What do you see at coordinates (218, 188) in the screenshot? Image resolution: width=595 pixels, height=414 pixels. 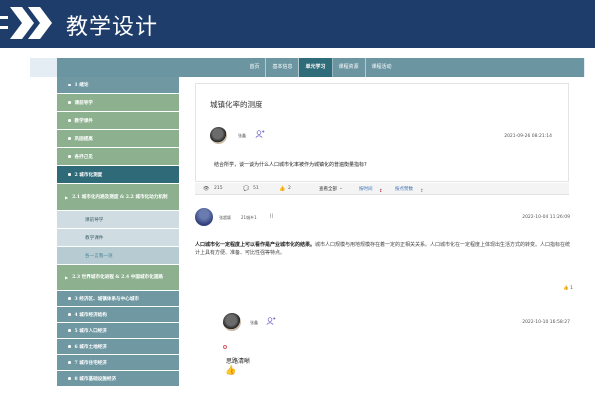 I see `views-count: 215` at bounding box center [218, 188].